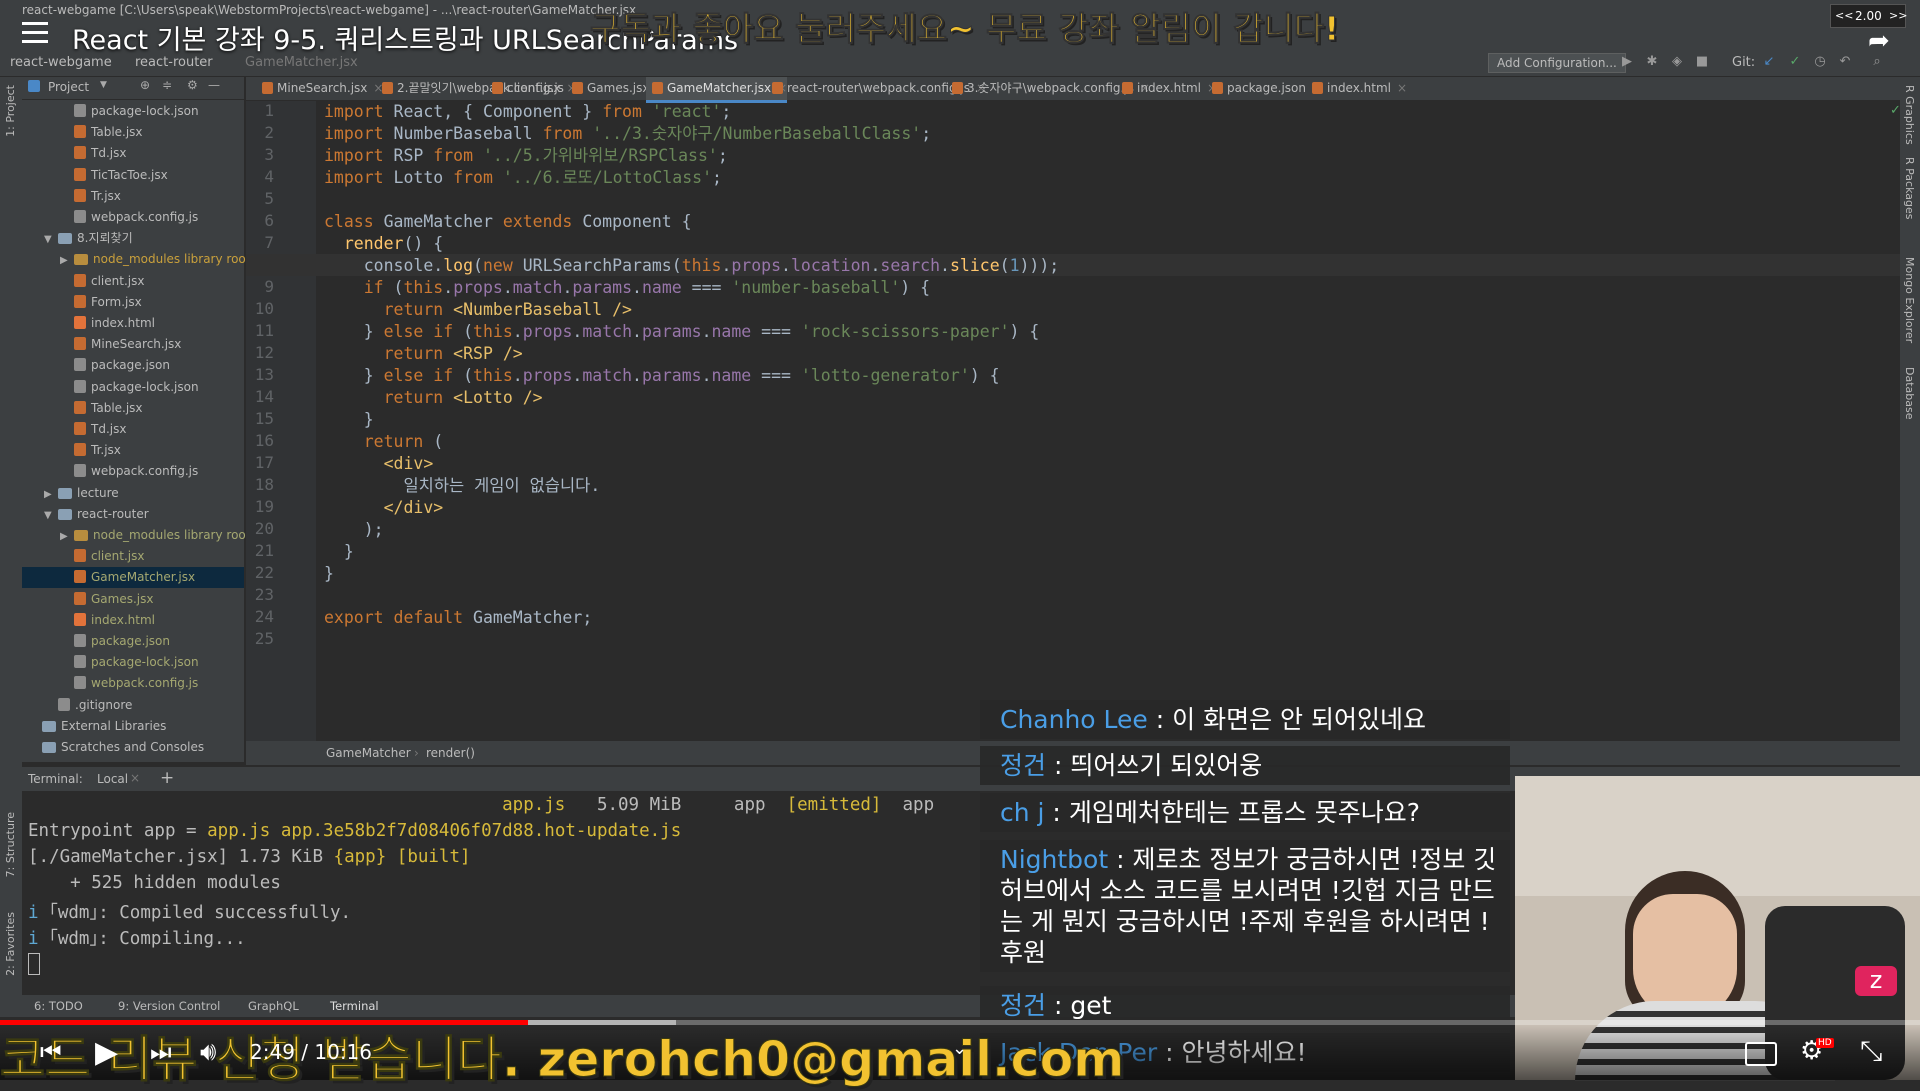 The width and height of the screenshot is (1920, 1091). Describe the element at coordinates (145, 85) in the screenshot. I see `locate-icon: ⊕` at that location.